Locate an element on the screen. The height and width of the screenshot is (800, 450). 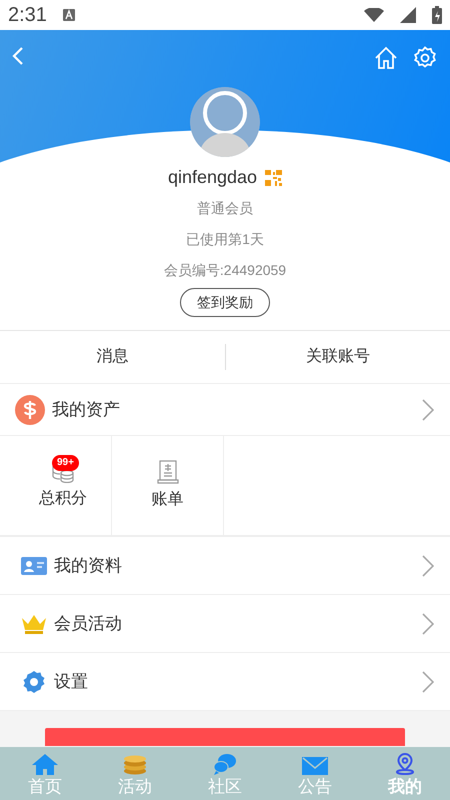
status-time: 2:31 is located at coordinates (27, 15).